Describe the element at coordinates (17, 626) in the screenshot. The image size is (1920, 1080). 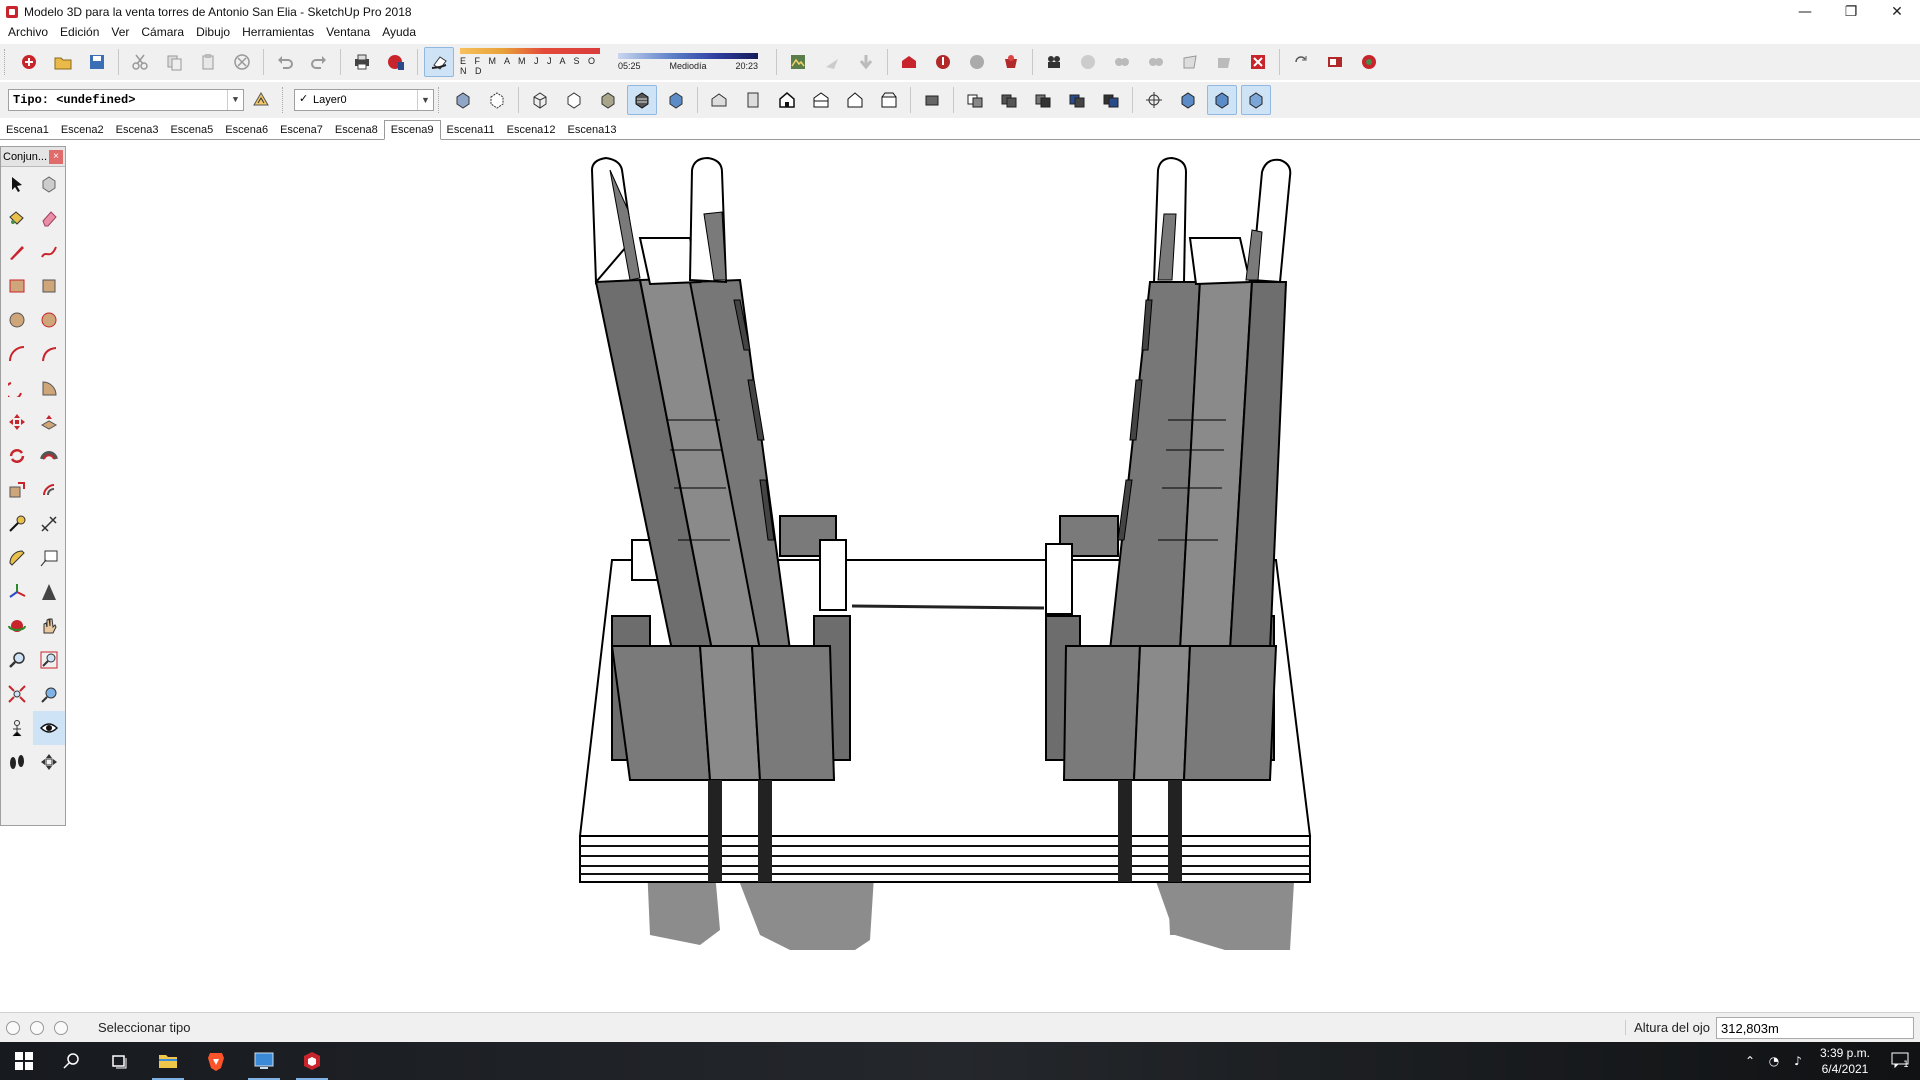
I see `orbit-tool` at that location.